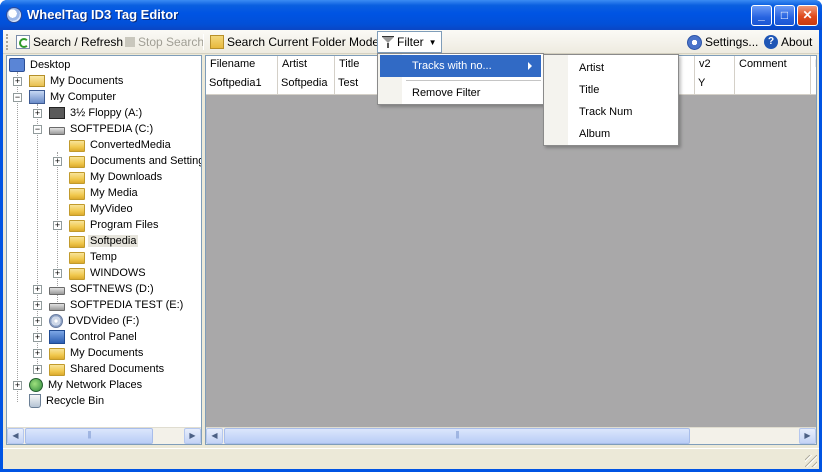 Image resolution: width=822 pixels, height=472 pixels. I want to click on tree-item-recycle-bin: Recycle Bin, so click(67, 401).